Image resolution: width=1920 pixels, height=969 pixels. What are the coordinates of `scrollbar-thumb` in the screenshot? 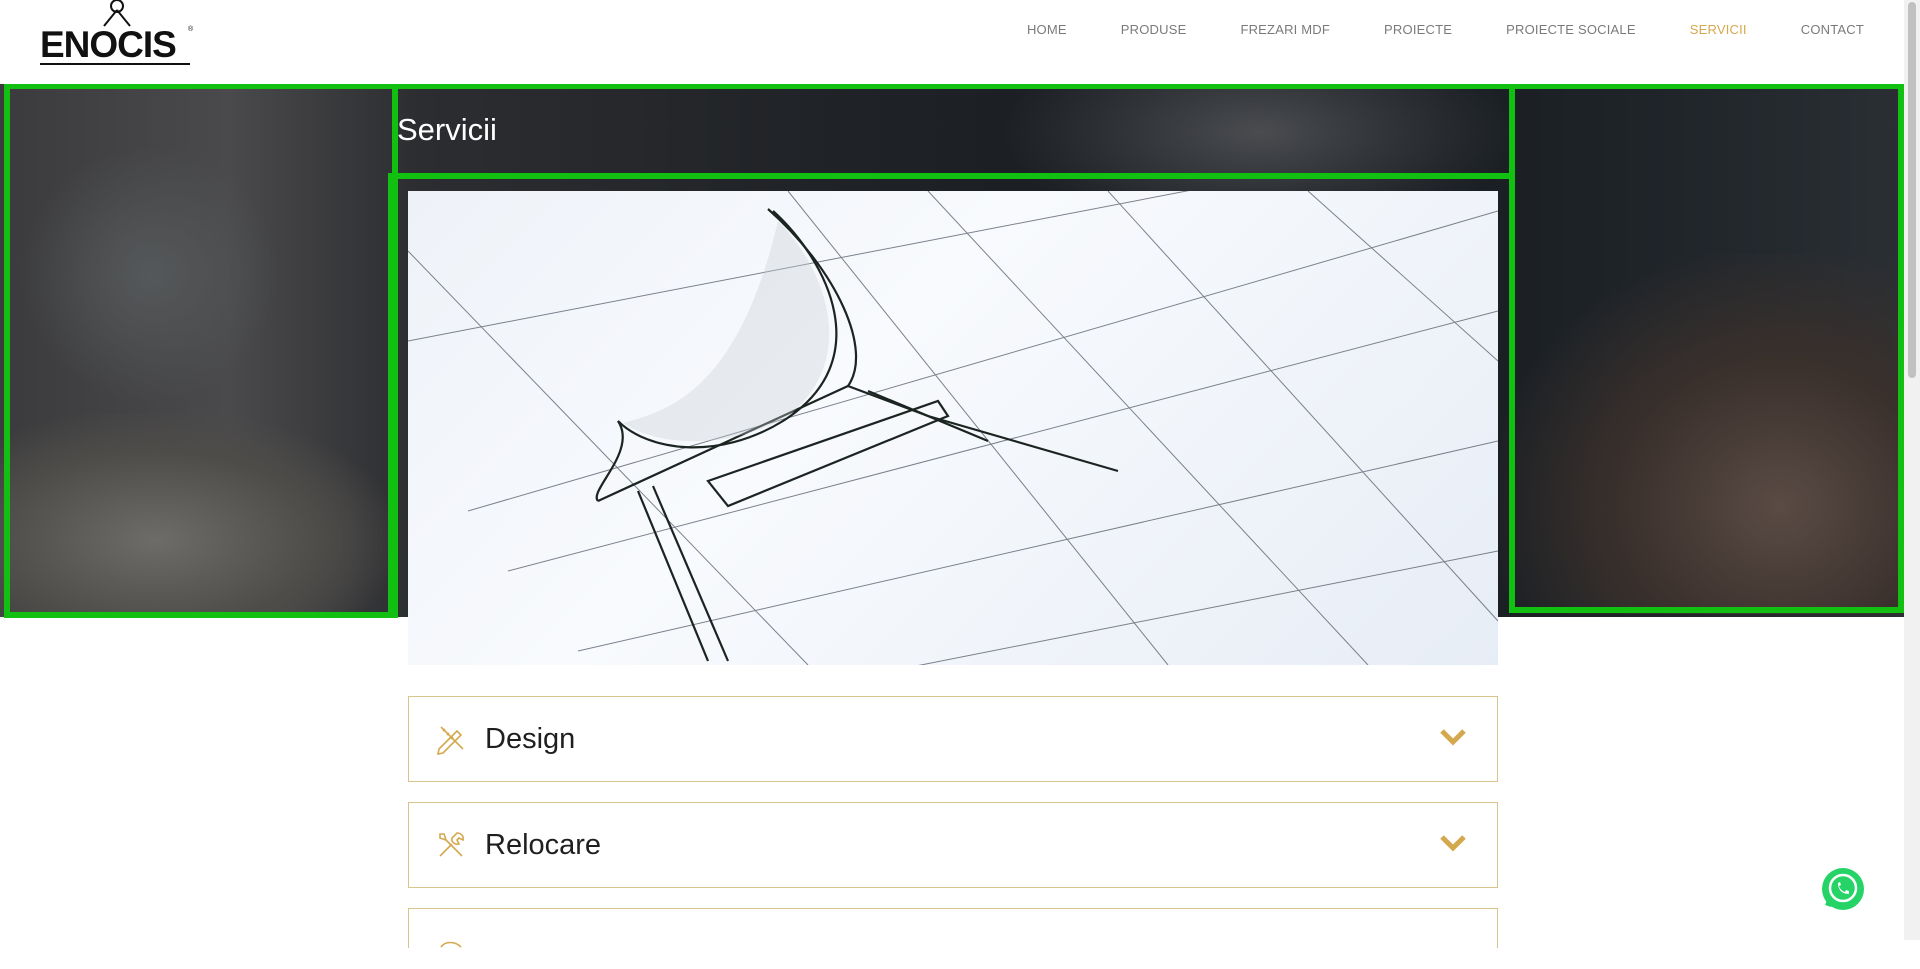 It's located at (1912, 190).